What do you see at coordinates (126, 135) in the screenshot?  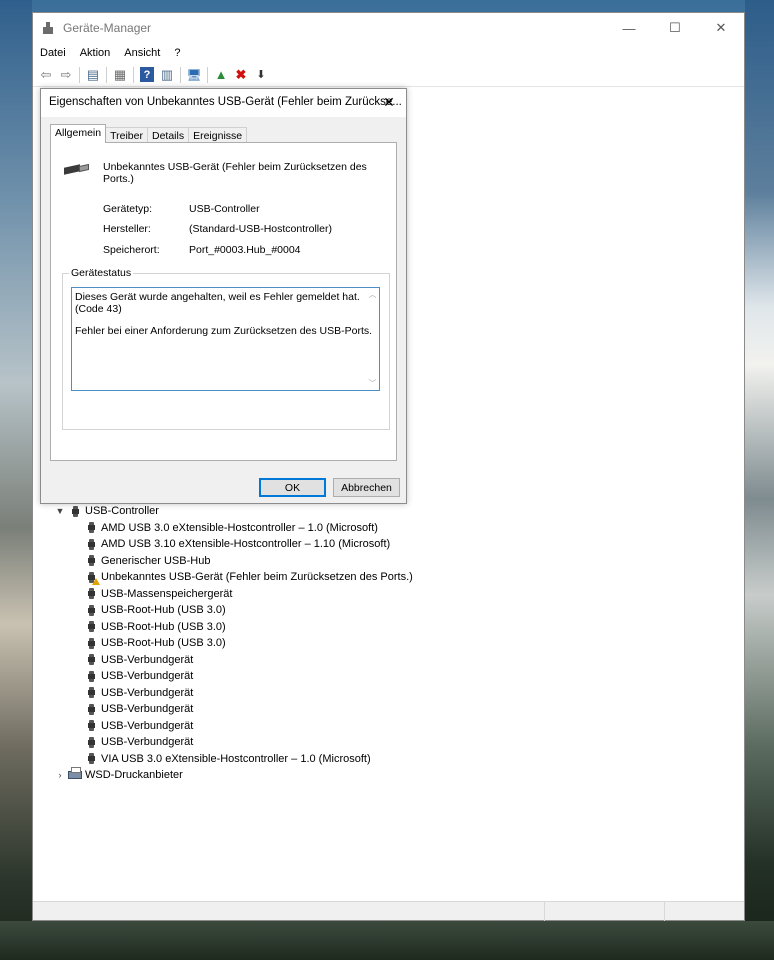 I see `tab-treiber: Treiber` at bounding box center [126, 135].